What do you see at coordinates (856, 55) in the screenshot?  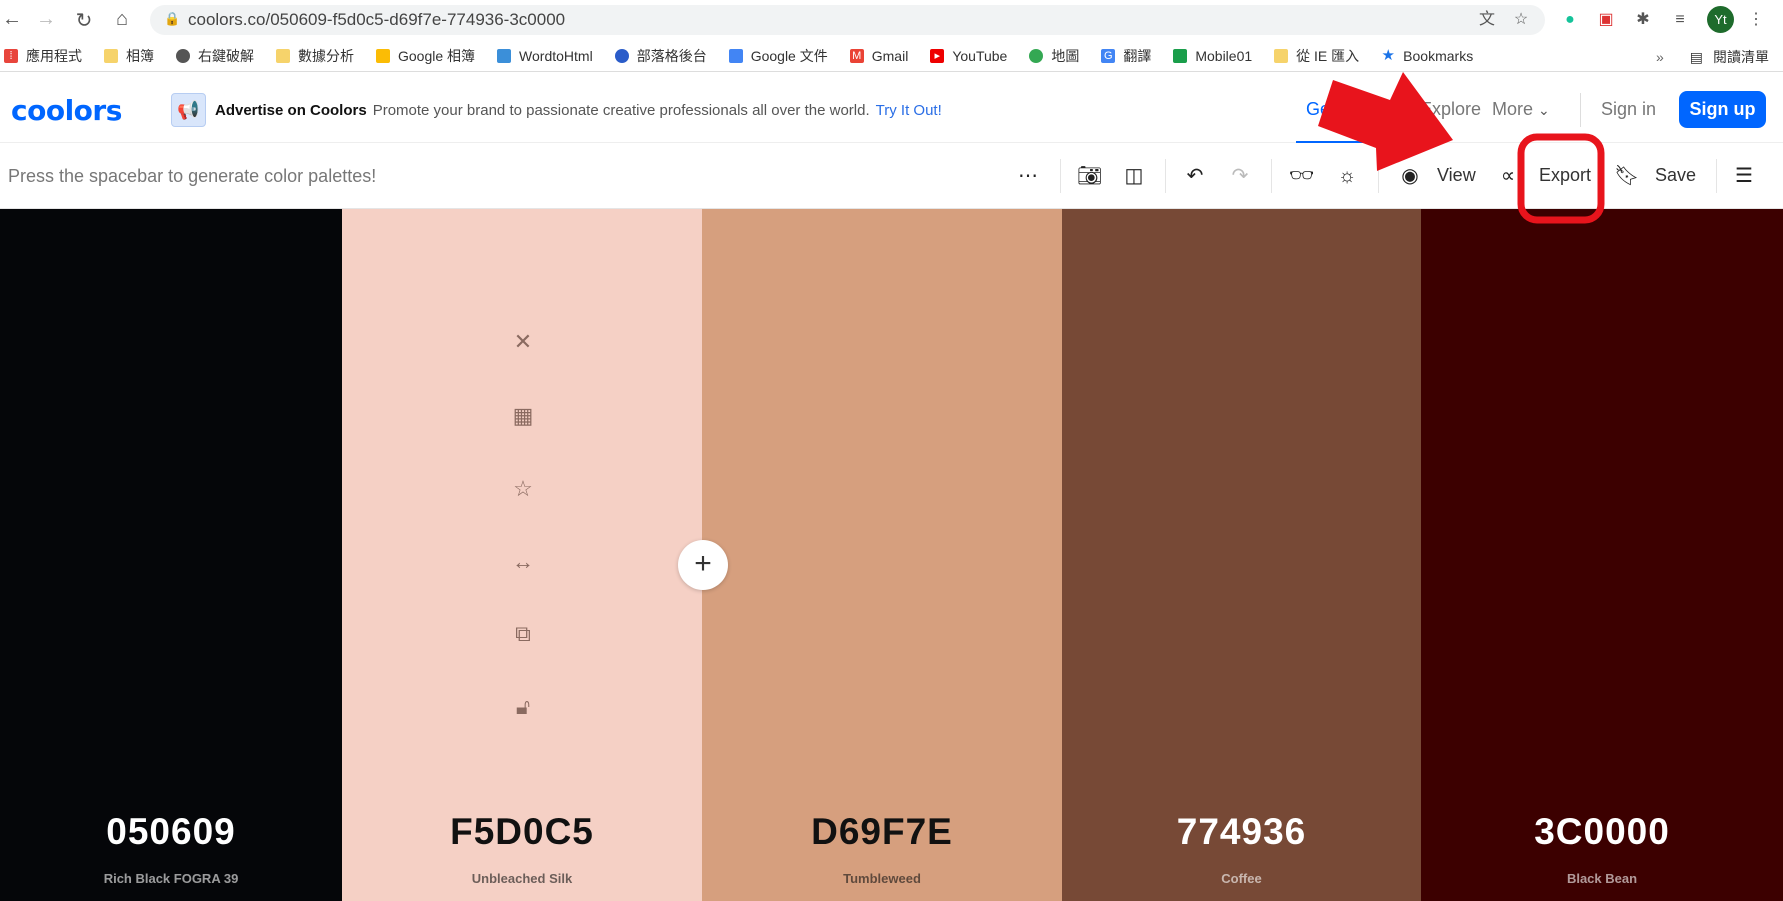 I see `gmail-icon: M` at bounding box center [856, 55].